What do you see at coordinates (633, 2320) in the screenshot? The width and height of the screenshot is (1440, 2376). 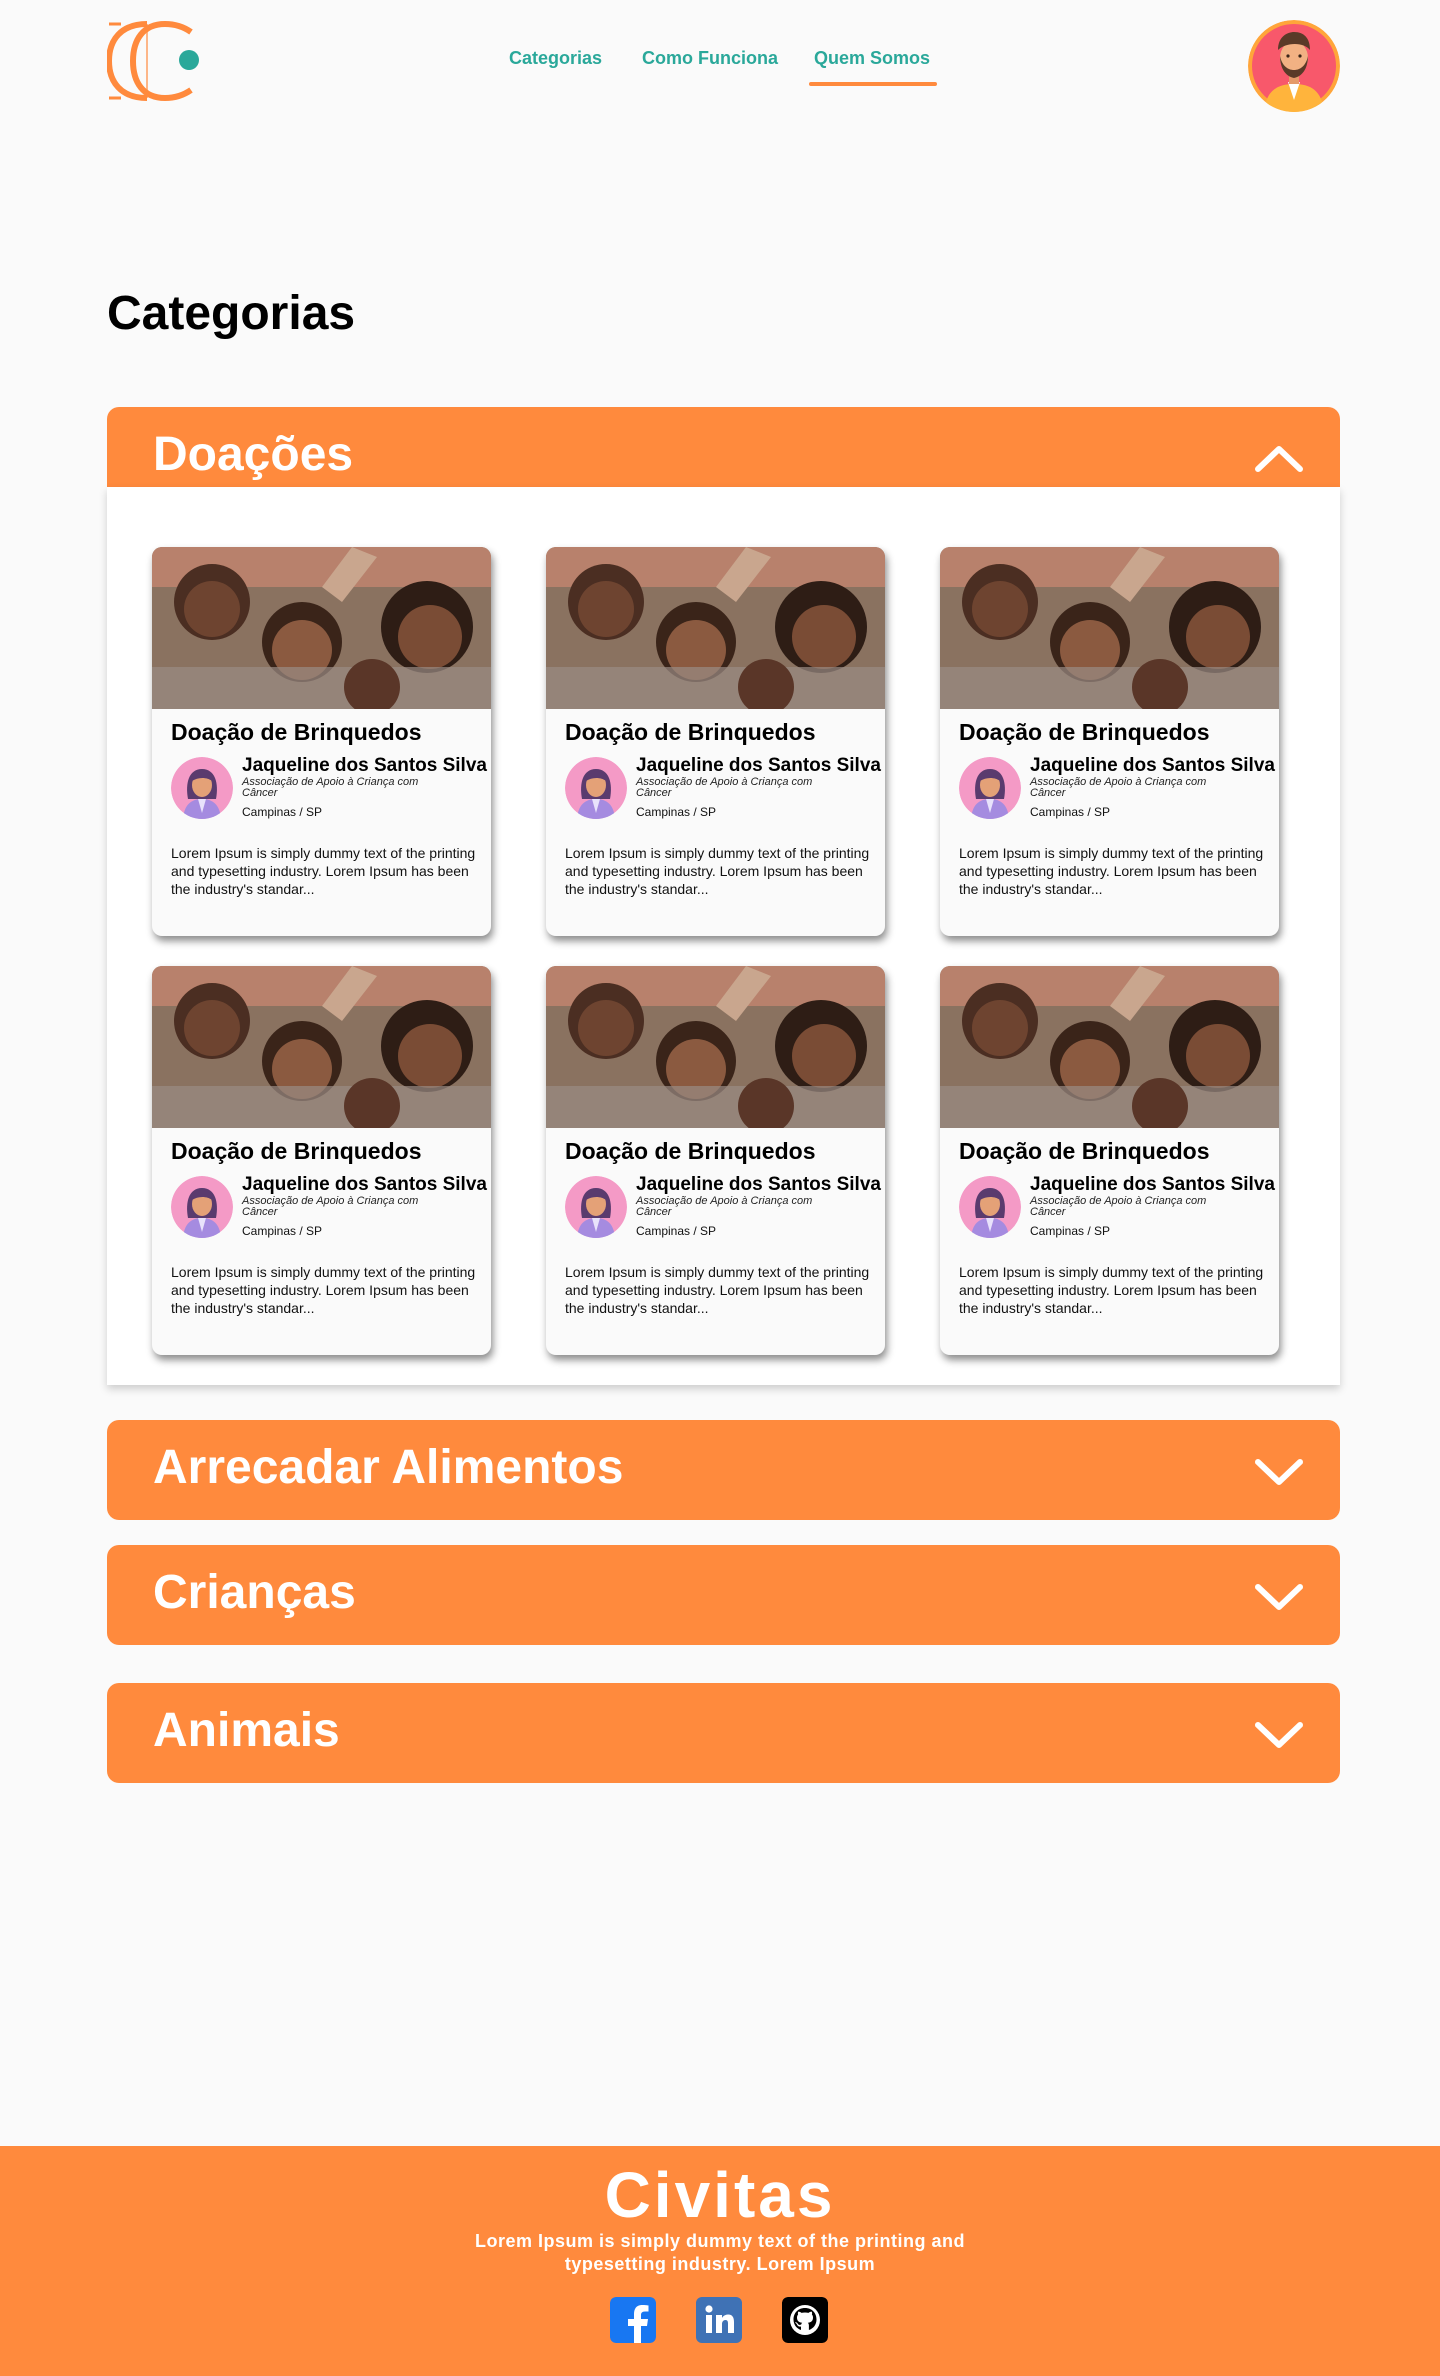 I see `facebook-icon` at bounding box center [633, 2320].